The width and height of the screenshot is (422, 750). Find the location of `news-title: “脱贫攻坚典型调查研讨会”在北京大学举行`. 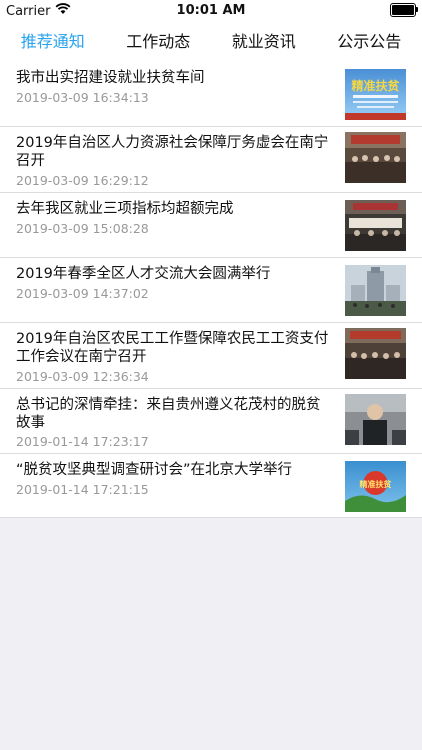

news-title: “脱贫攻坚典型调查研讨会”在北京大学举行 is located at coordinates (154, 470).